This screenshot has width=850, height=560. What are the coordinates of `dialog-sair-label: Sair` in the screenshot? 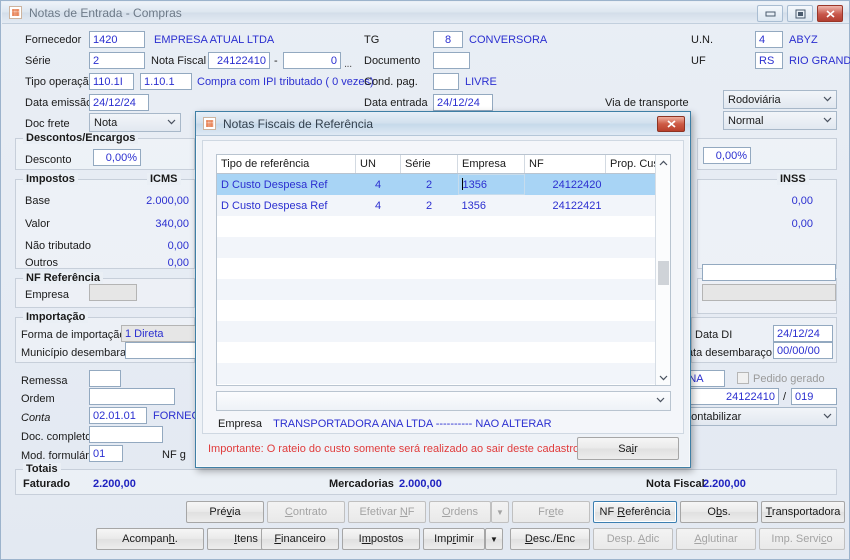 It's located at (628, 448).